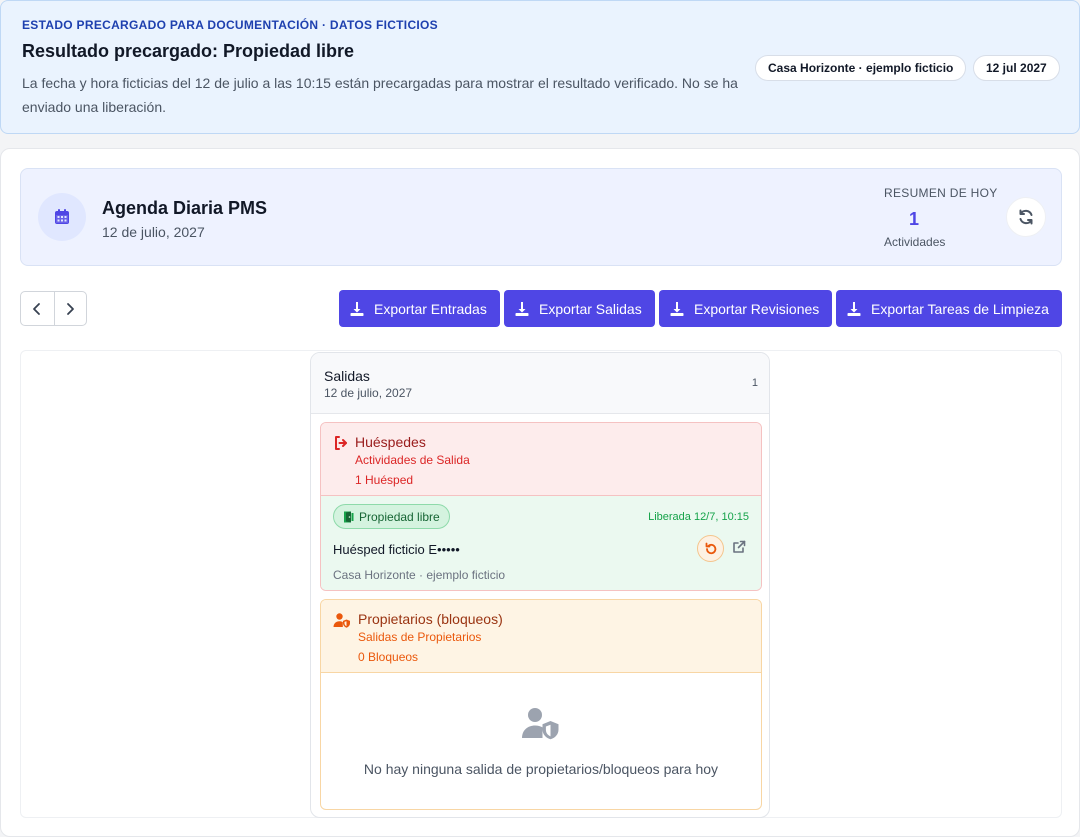 The height and width of the screenshot is (837, 1080). What do you see at coordinates (915, 242) in the screenshot?
I see `summary-subtitle: Actividades` at bounding box center [915, 242].